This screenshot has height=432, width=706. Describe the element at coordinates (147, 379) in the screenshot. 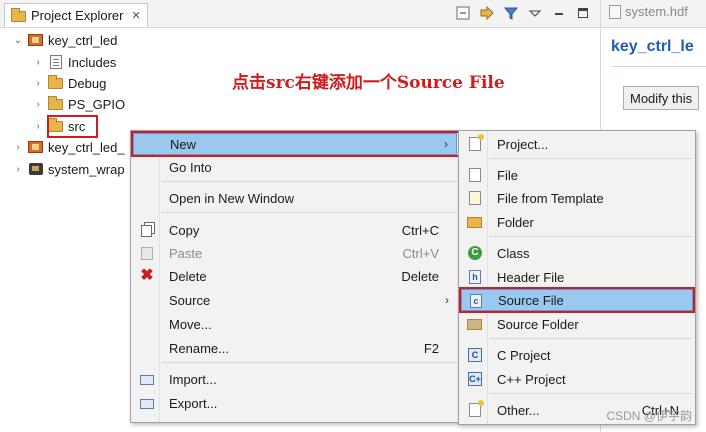

I see `import-icon` at that location.